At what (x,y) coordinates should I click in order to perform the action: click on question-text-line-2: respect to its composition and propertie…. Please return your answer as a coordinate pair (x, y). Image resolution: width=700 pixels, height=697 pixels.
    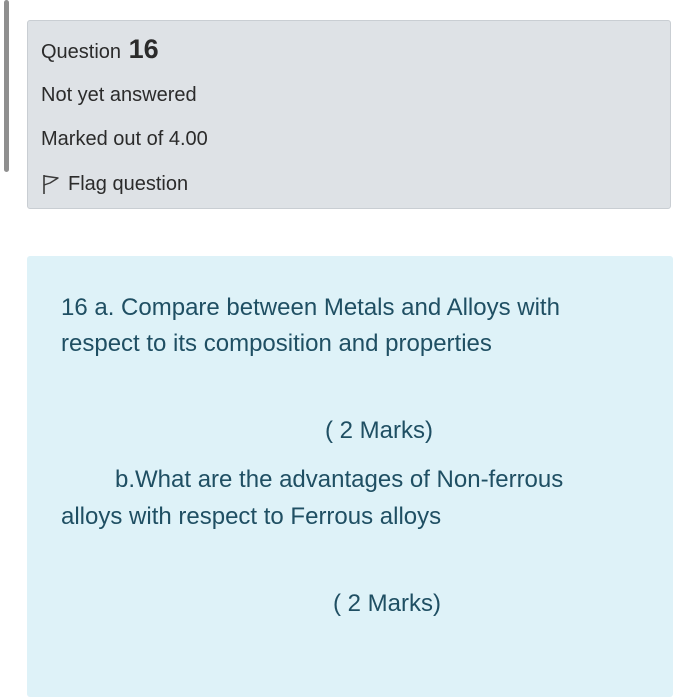
    Looking at the image, I should click on (276, 343).